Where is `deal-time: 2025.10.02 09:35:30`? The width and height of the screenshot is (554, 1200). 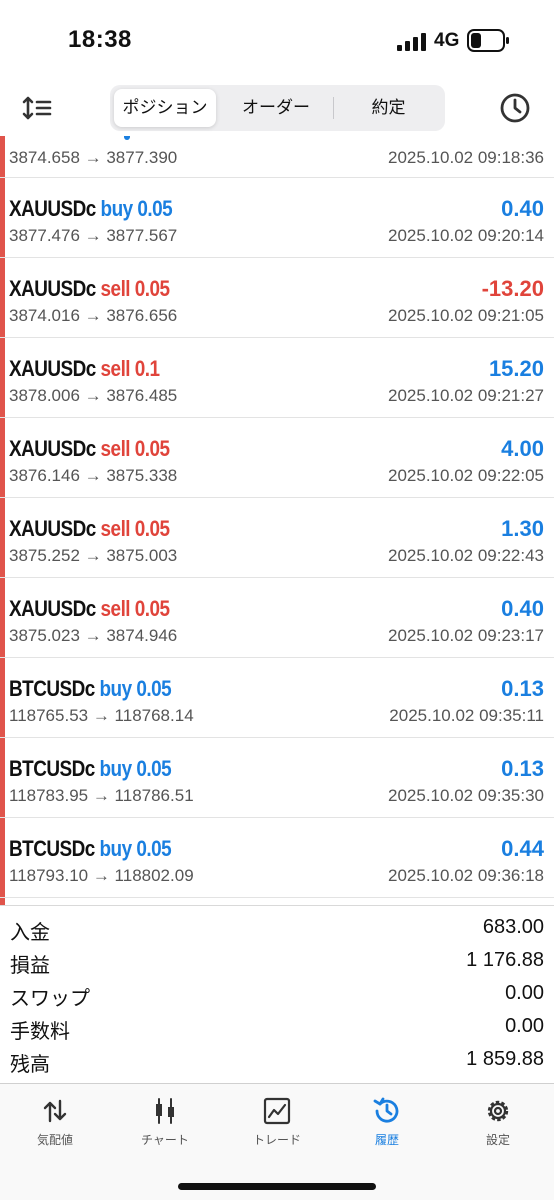
deal-time: 2025.10.02 09:35:30 is located at coordinates (466, 795).